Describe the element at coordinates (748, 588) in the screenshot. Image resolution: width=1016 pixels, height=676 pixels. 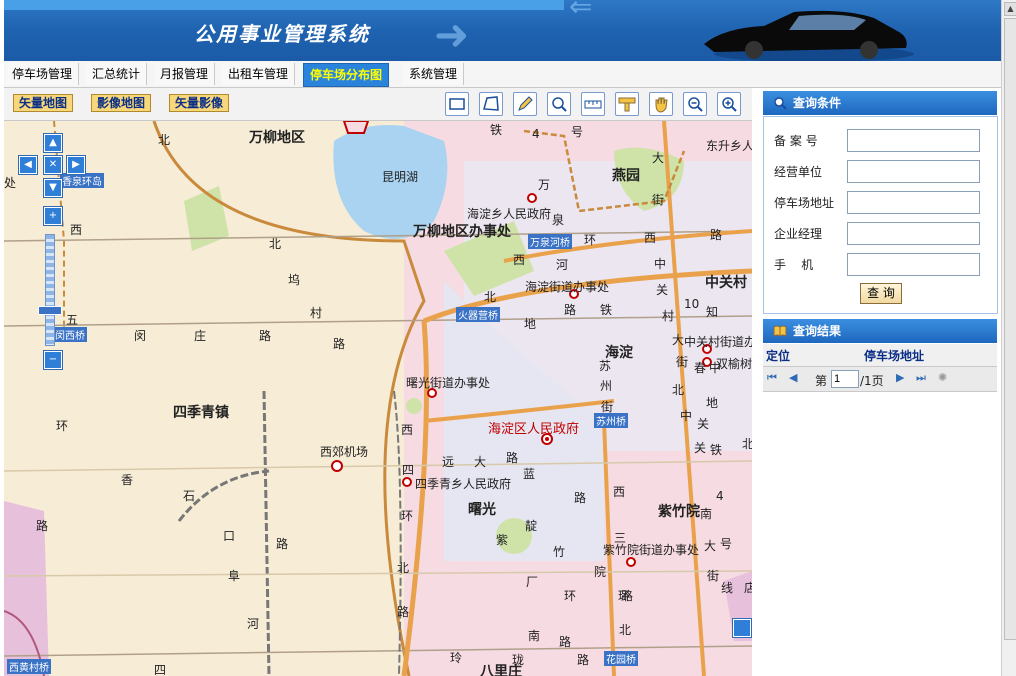
I see `map-label: 店` at that location.